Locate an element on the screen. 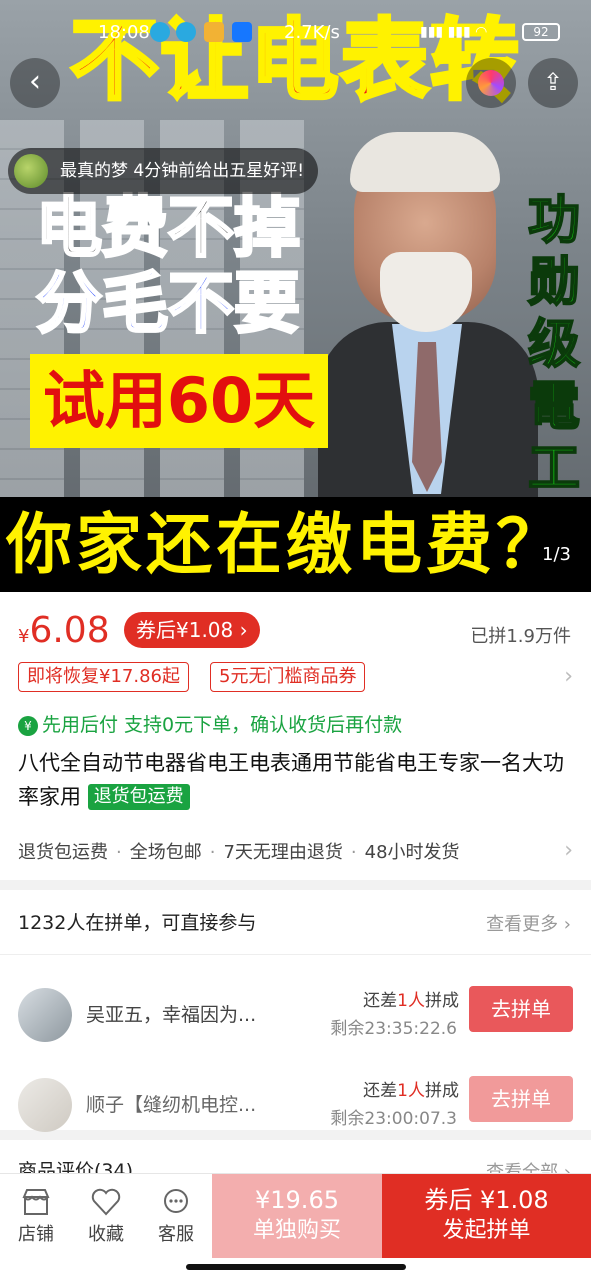 This screenshot has width=591, height=1280. notes-icon is located at coordinates (214, 32).